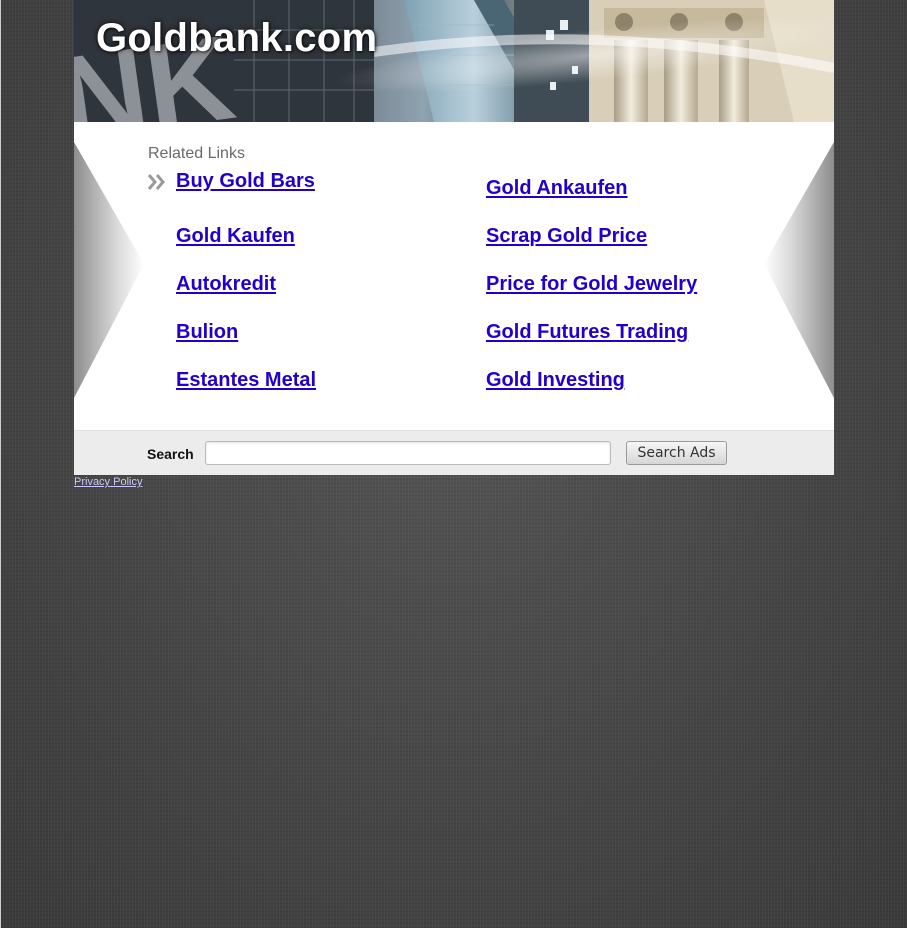 Image resolution: width=907 pixels, height=928 pixels. What do you see at coordinates (108, 482) in the screenshot?
I see `privacy-policy-link: Privacy Policy` at bounding box center [108, 482].